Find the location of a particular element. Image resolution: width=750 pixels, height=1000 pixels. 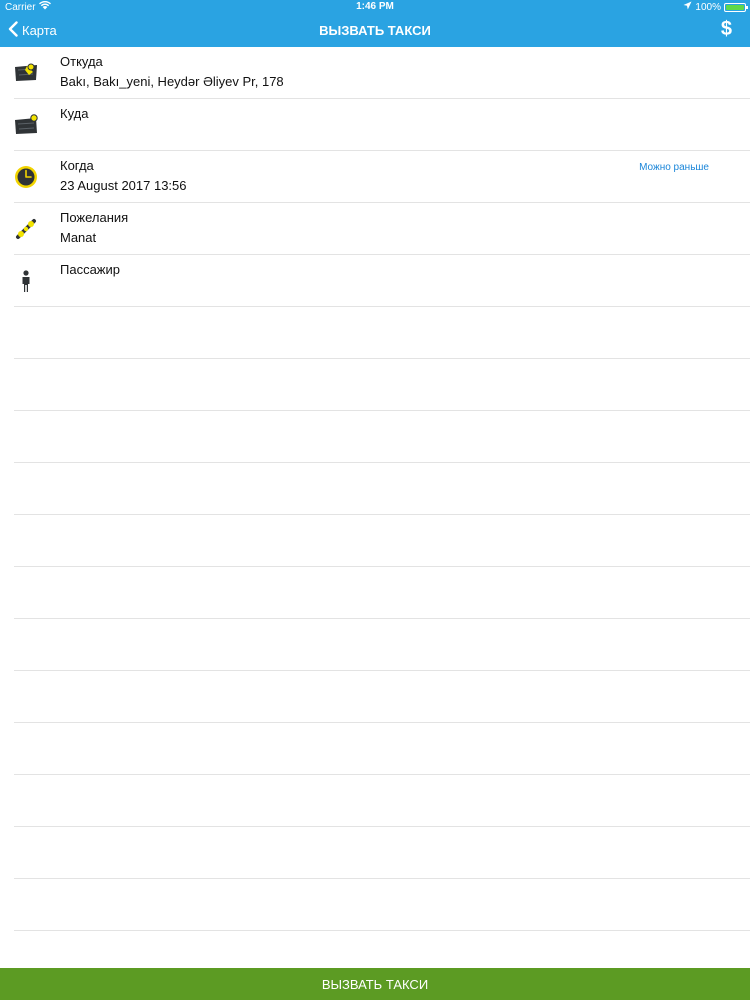

field-wishes: Пожелания Manat is located at coordinates (382, 229).